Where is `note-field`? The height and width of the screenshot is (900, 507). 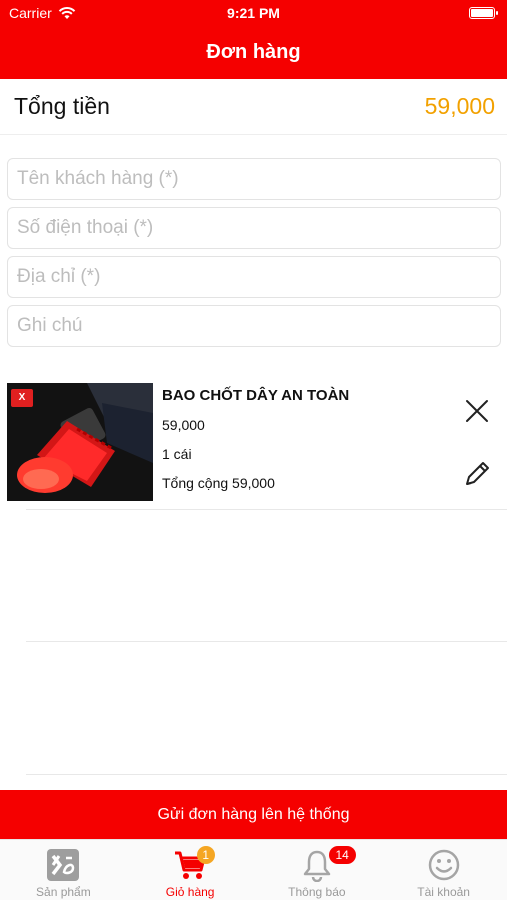
note-field is located at coordinates (254, 326).